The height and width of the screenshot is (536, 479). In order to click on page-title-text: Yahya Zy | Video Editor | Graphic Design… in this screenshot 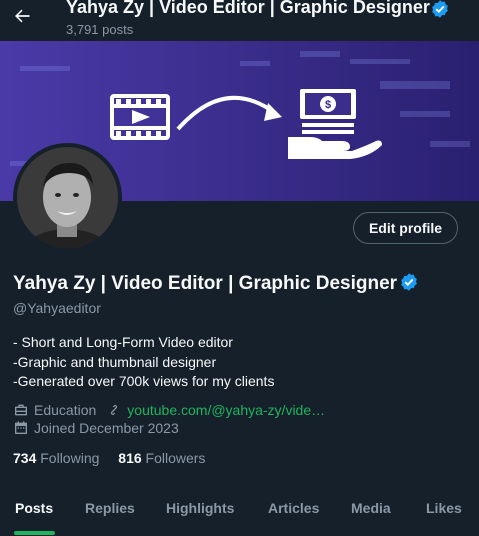, I will do `click(248, 8)`.